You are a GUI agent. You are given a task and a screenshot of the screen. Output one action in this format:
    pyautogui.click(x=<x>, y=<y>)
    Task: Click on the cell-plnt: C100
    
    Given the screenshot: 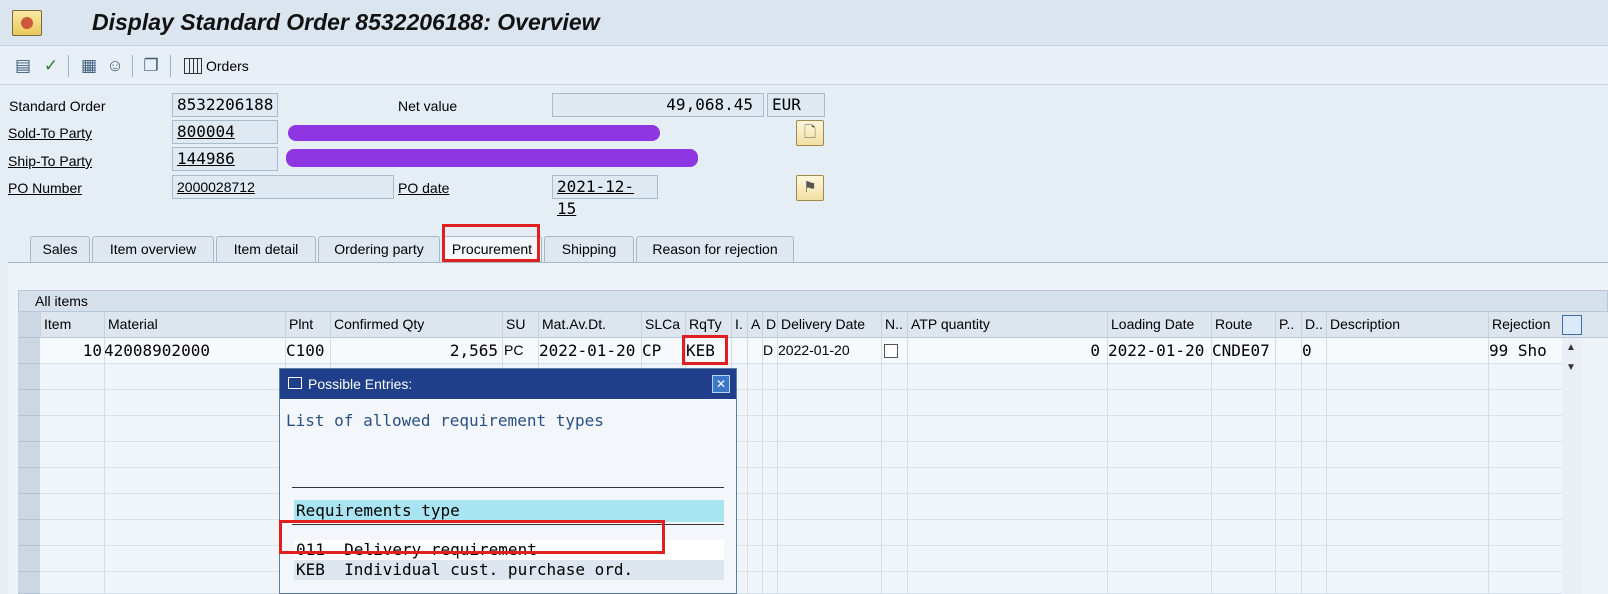 What is the action you would take?
    pyautogui.click(x=308, y=351)
    